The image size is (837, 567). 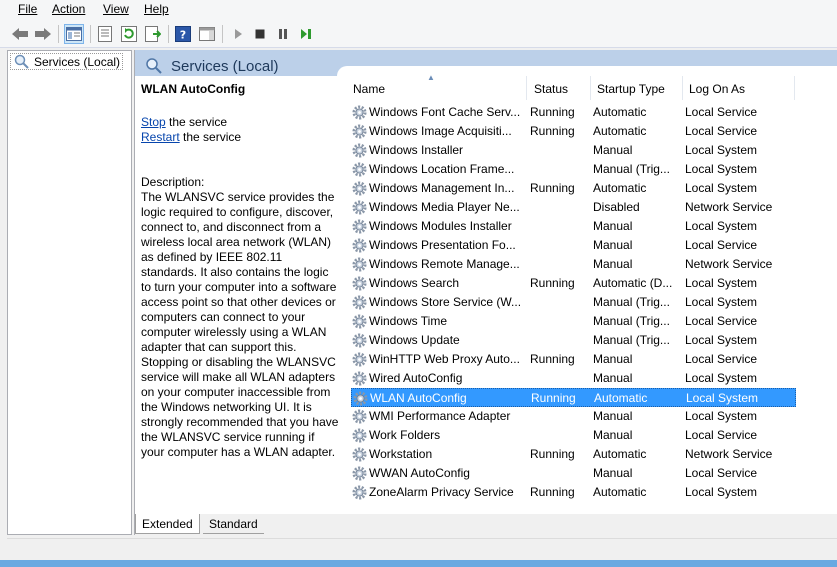 What do you see at coordinates (193, 89) in the screenshot?
I see `selected-service-name: WLAN AutoConfig` at bounding box center [193, 89].